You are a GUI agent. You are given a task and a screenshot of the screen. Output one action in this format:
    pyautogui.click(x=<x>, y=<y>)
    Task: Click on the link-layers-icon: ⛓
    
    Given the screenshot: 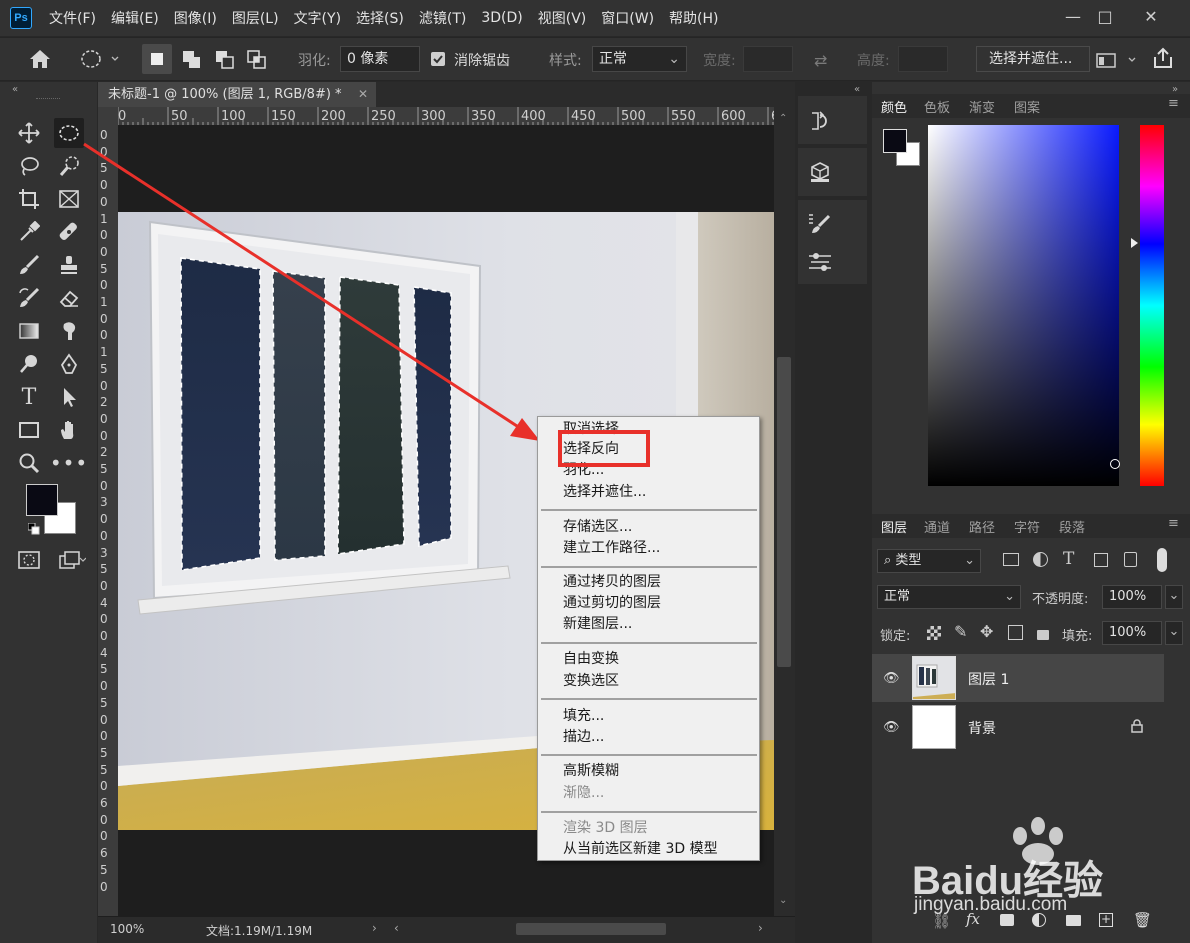 What is the action you would take?
    pyautogui.click(x=941, y=921)
    